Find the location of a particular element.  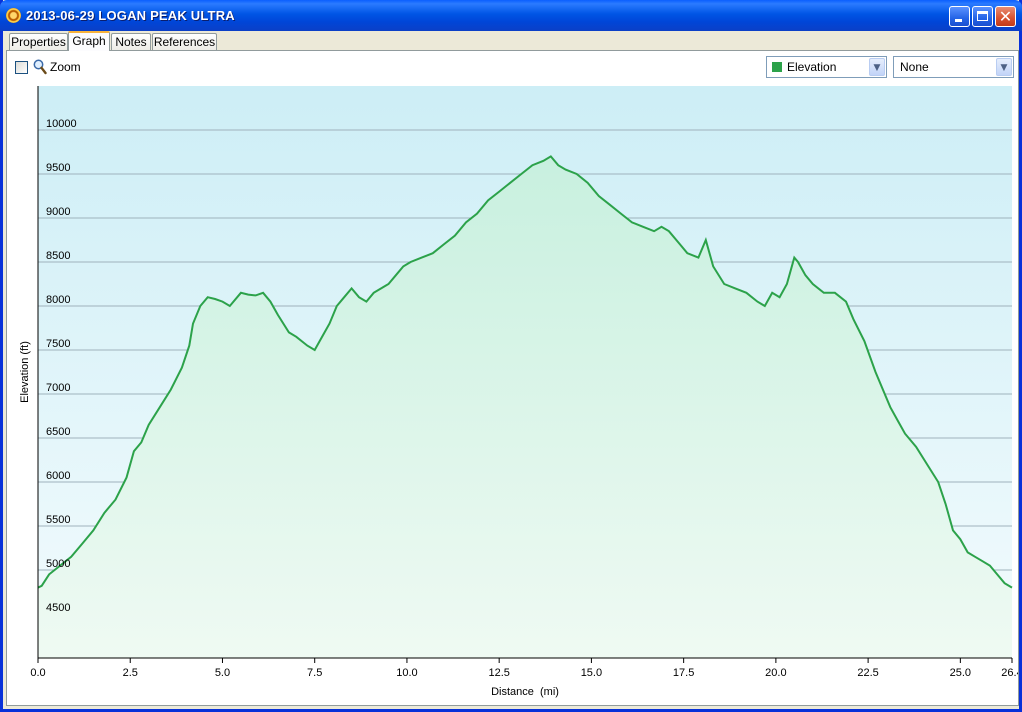

tab-label: Notes is located at coordinates (131, 42).